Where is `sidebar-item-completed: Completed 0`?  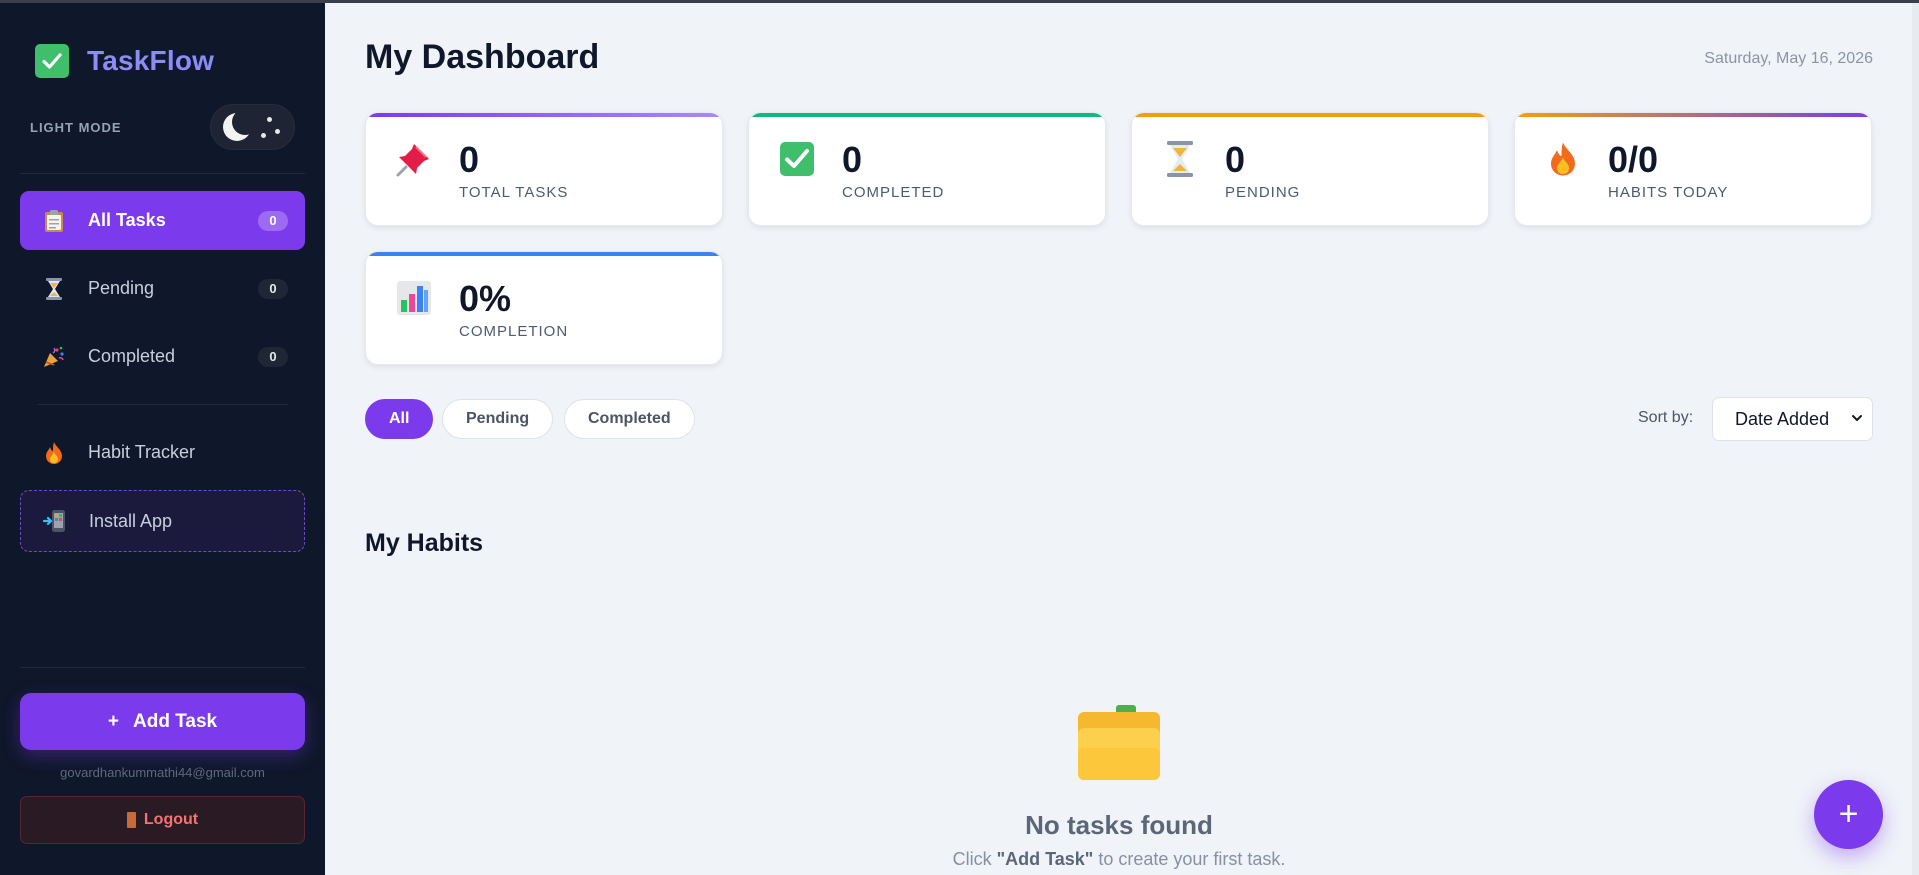
sidebar-item-completed: Completed 0 is located at coordinates (162, 356).